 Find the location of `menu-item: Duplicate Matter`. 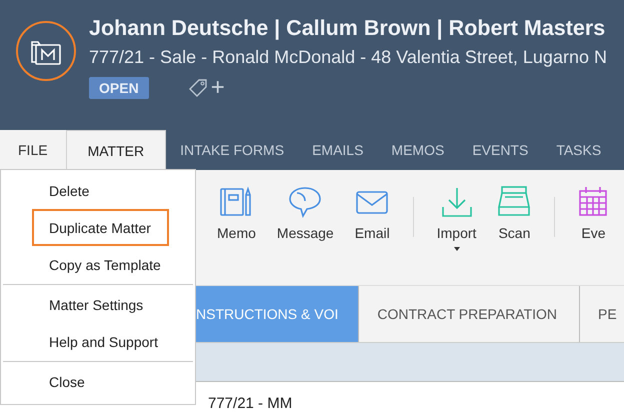

menu-item: Duplicate Matter is located at coordinates (100, 227).